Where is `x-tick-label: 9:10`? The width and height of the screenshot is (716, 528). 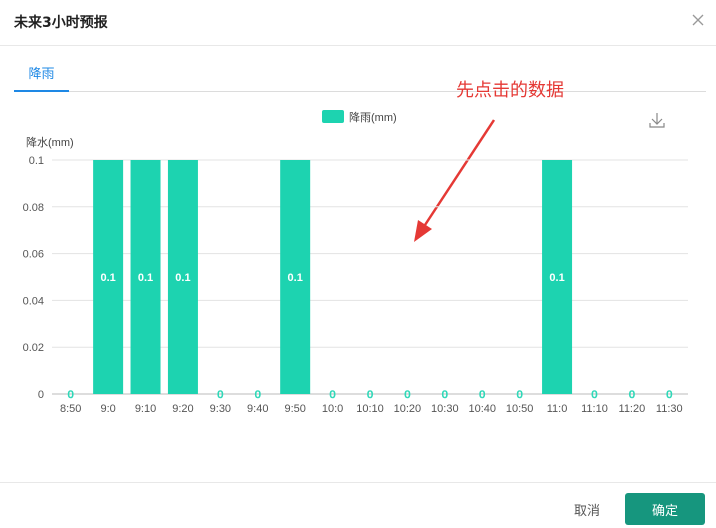
x-tick-label: 9:10 is located at coordinates (145, 409).